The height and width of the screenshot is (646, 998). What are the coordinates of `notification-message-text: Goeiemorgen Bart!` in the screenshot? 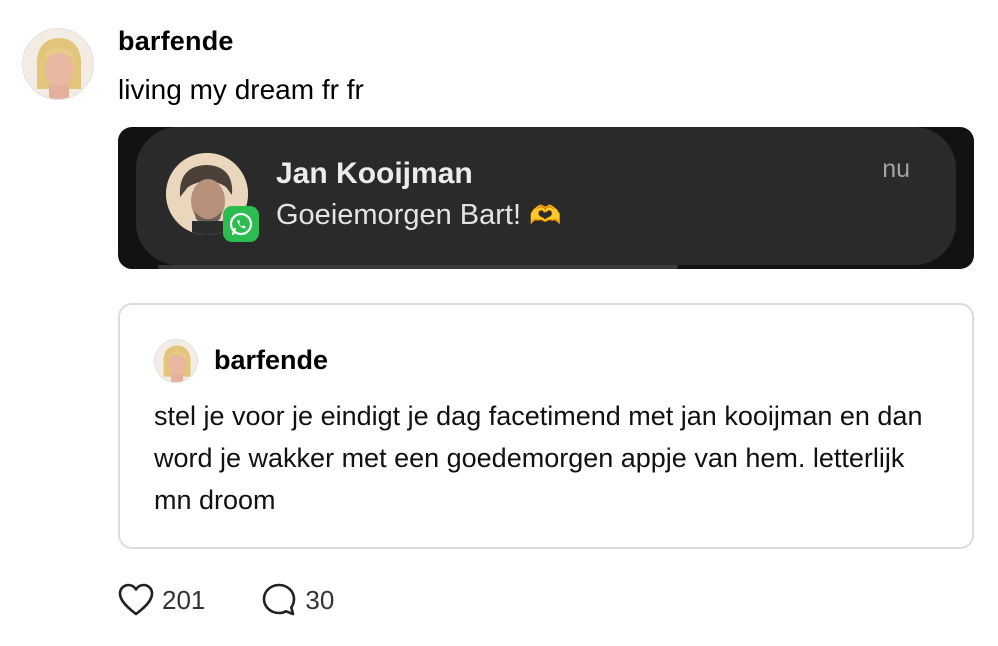 It's located at (399, 215).